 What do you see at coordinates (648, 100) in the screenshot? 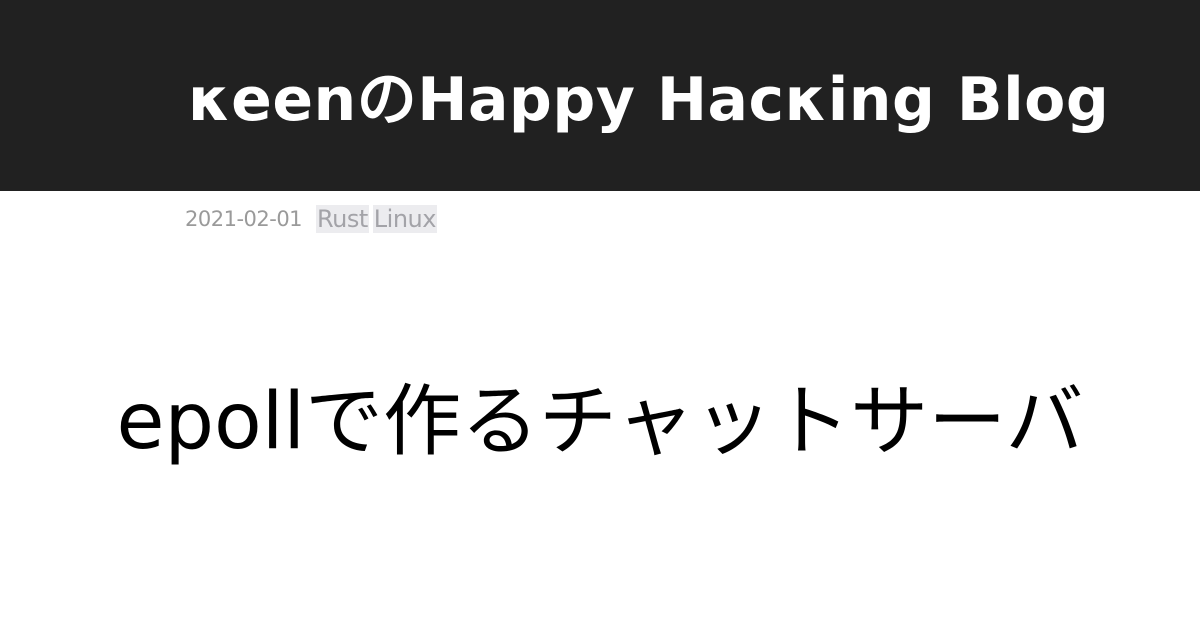
I see `blog-title: κeenのHappy Hacκing Blog` at bounding box center [648, 100].